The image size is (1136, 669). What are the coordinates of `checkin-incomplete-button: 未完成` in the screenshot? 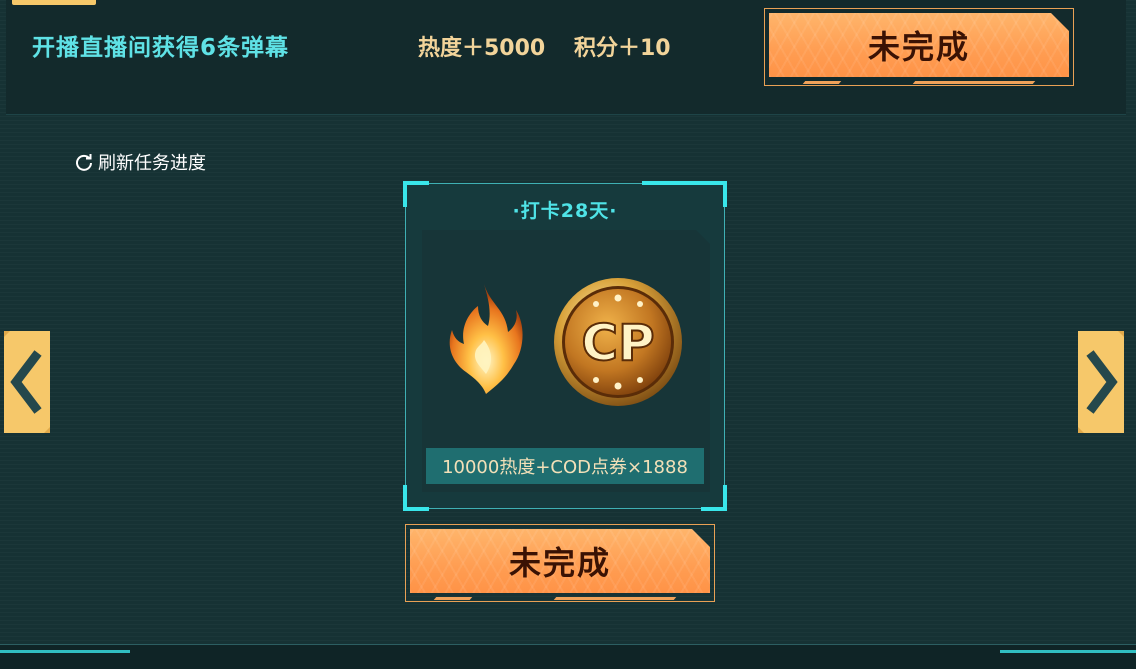 It's located at (560, 563).